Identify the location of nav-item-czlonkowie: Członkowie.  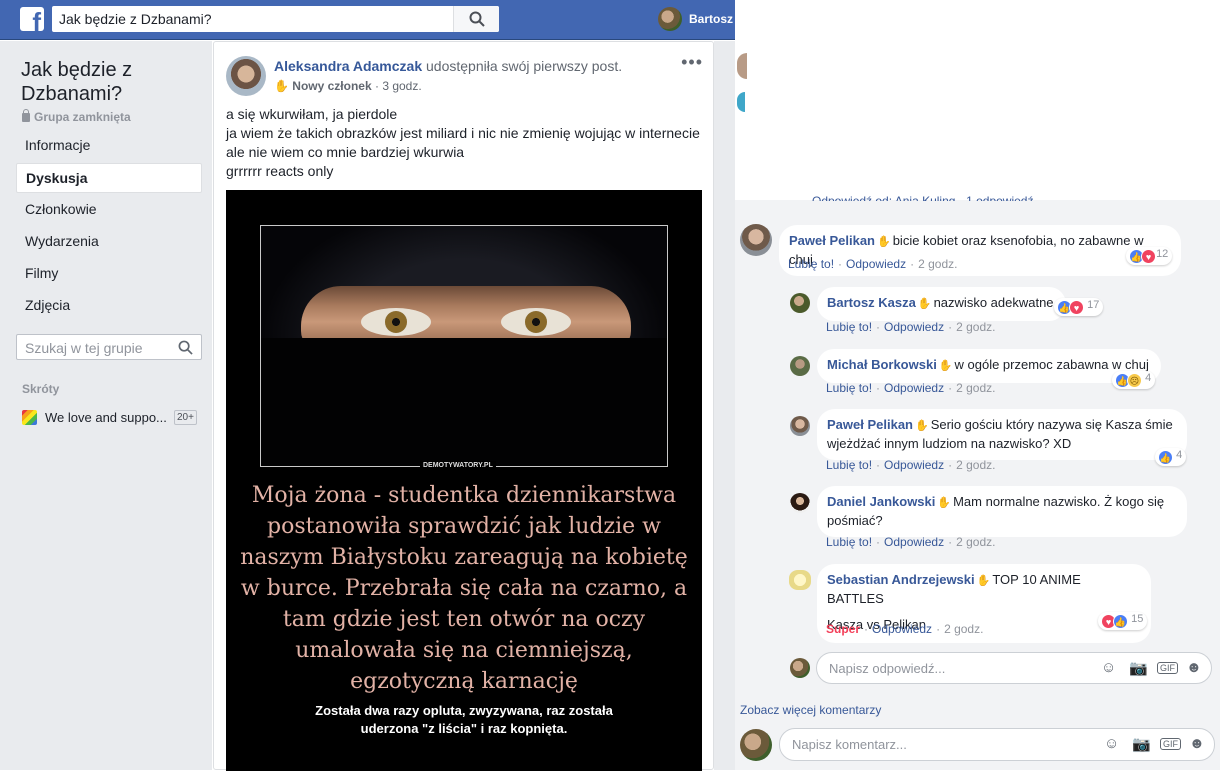
(109, 210).